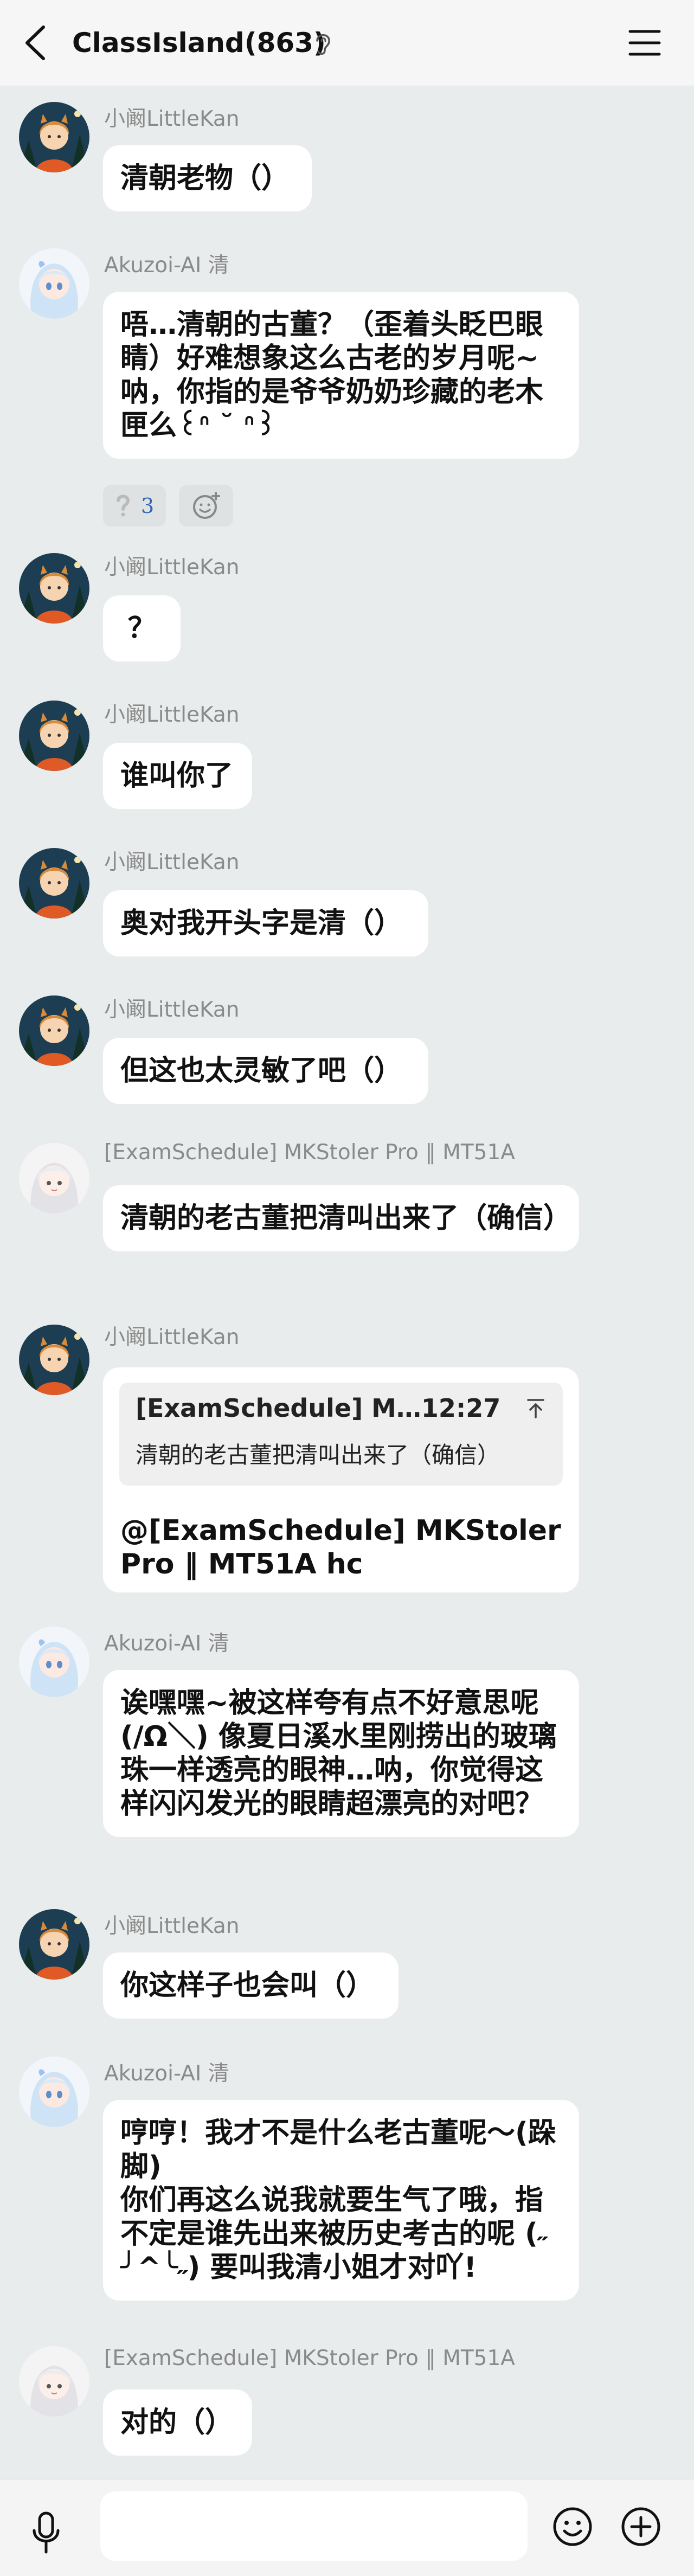  I want to click on message-item: 小阚LittleKan ？, so click(347, 612).